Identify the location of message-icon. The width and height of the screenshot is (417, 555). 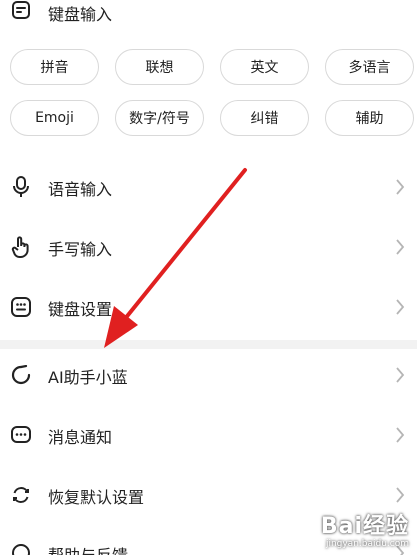
(21, 435).